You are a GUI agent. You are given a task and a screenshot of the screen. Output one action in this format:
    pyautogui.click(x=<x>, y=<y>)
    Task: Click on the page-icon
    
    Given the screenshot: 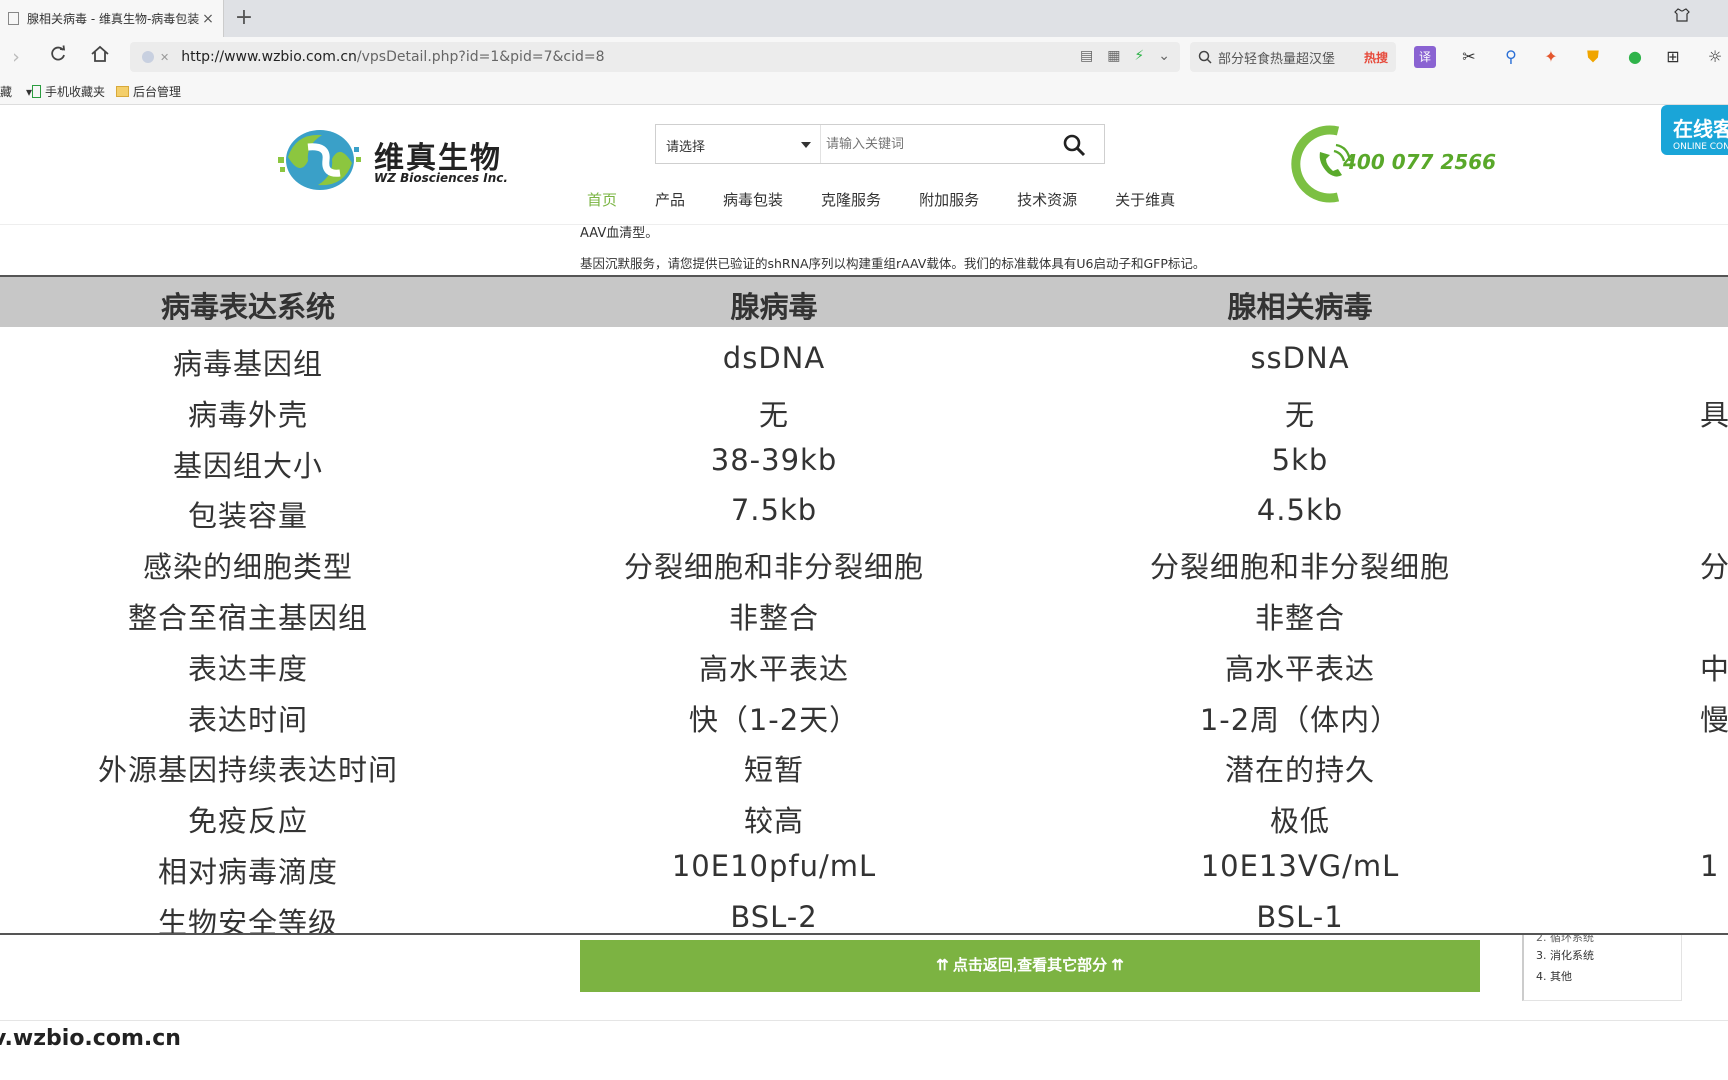 What is the action you would take?
    pyautogui.click(x=13, y=18)
    